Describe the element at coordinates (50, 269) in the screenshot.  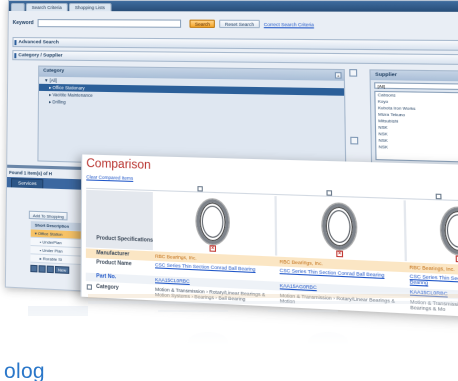
I see `next-page-button` at that location.